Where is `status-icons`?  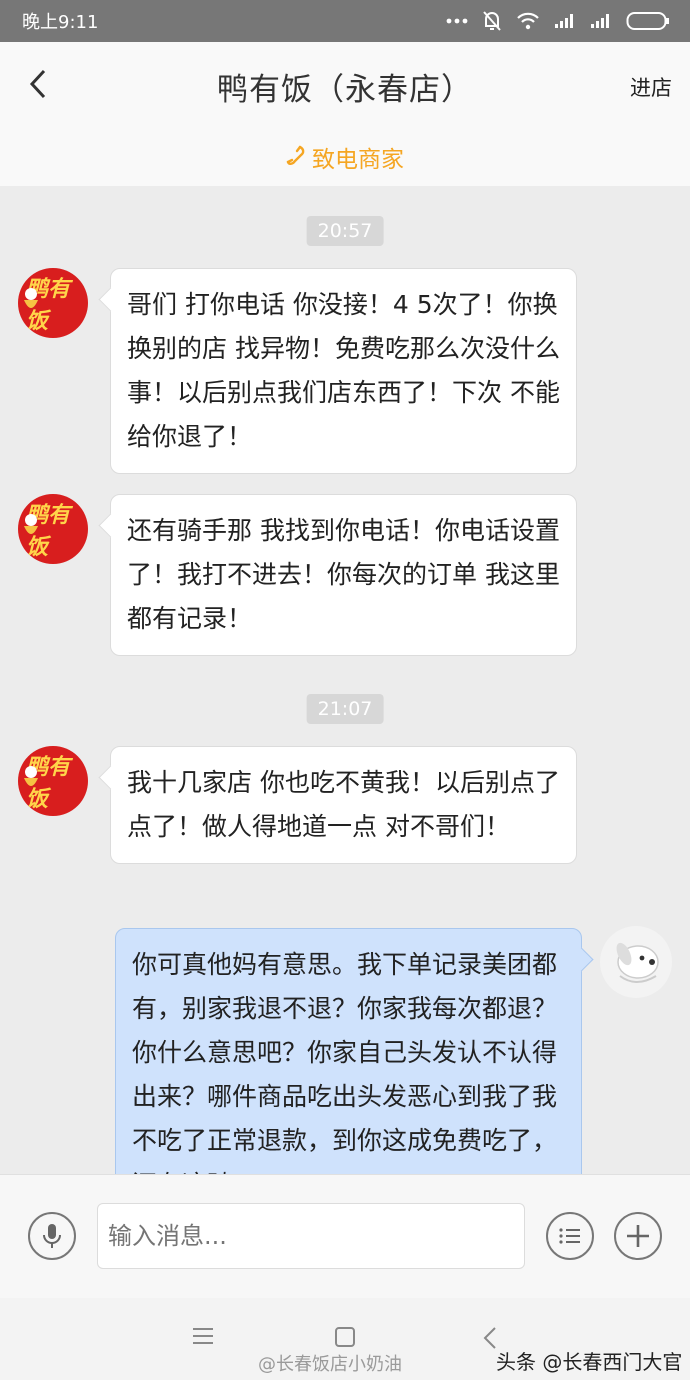 status-icons is located at coordinates (558, 21).